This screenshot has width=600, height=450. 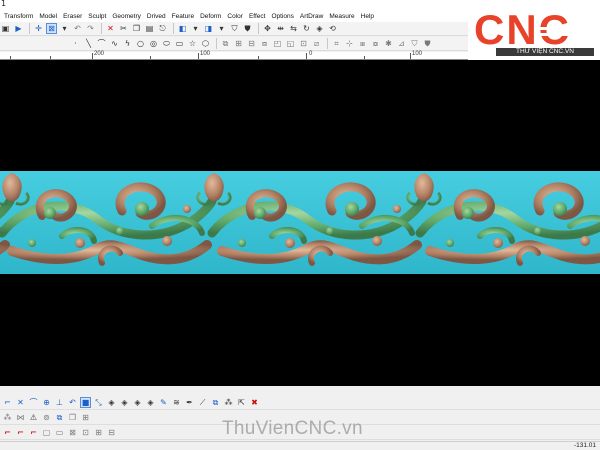 What do you see at coordinates (257, 16) in the screenshot?
I see `menu-effect: Effect` at bounding box center [257, 16].